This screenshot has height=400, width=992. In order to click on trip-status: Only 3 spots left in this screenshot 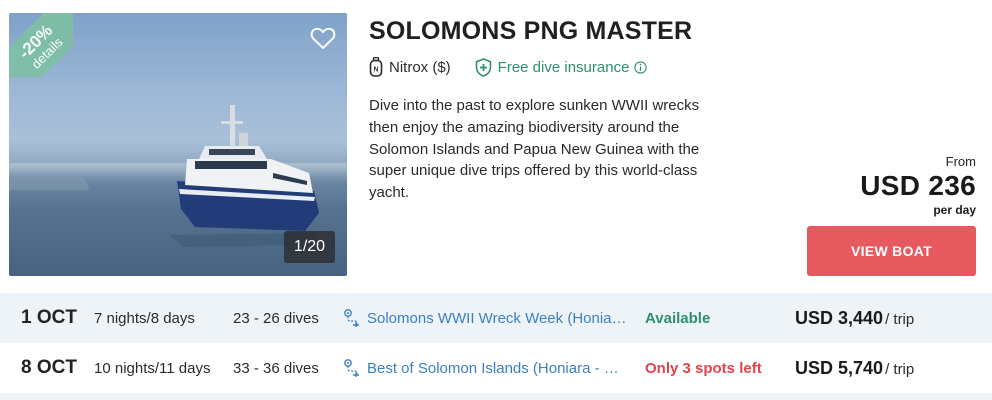, I will do `click(703, 368)`.